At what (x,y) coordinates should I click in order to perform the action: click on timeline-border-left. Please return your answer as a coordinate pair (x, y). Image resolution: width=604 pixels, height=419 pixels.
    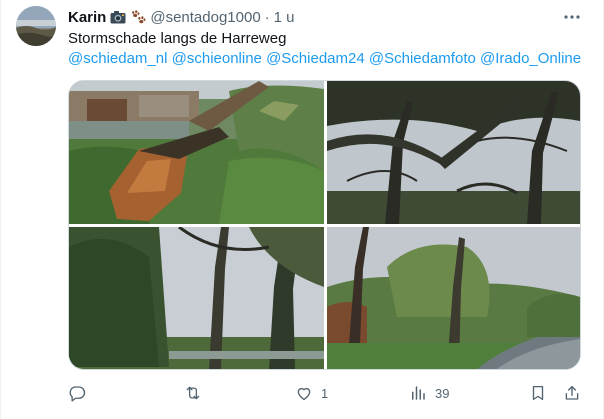
    Looking at the image, I should click on (0, 209).